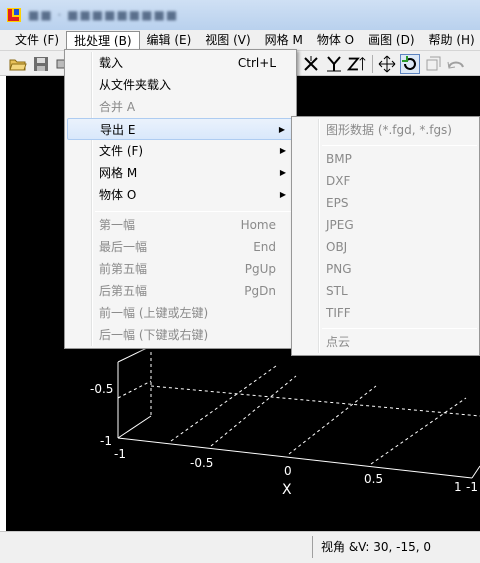 The image size is (480, 563). What do you see at coordinates (180, 269) in the screenshot?
I see `menu-item-prev-five: 前第五幅 PgUp` at bounding box center [180, 269].